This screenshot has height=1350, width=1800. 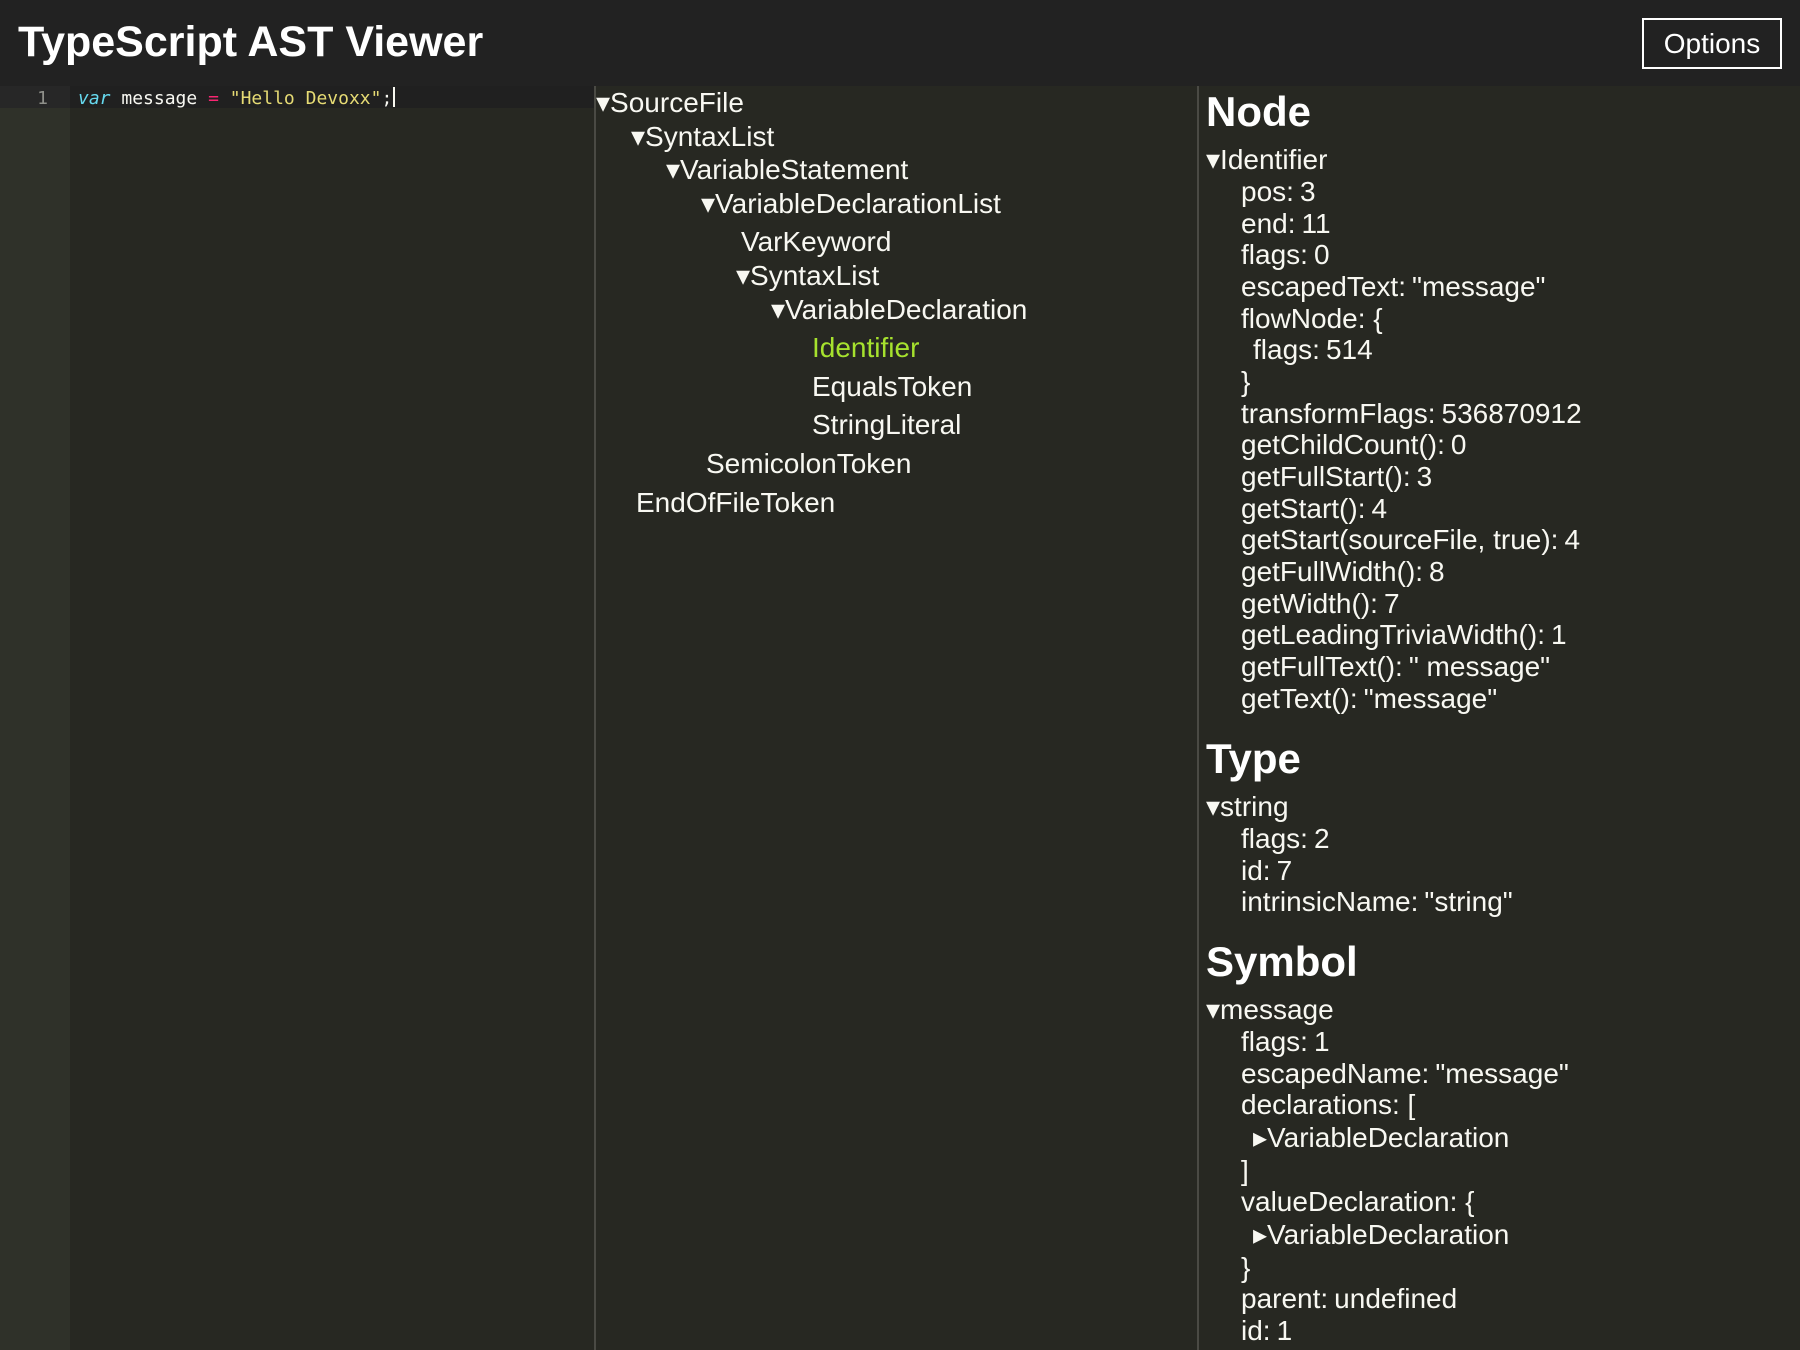 I want to click on node-prop-get-start-source-file: getStart(sourceFile, true): 4, so click(x=1410, y=540).